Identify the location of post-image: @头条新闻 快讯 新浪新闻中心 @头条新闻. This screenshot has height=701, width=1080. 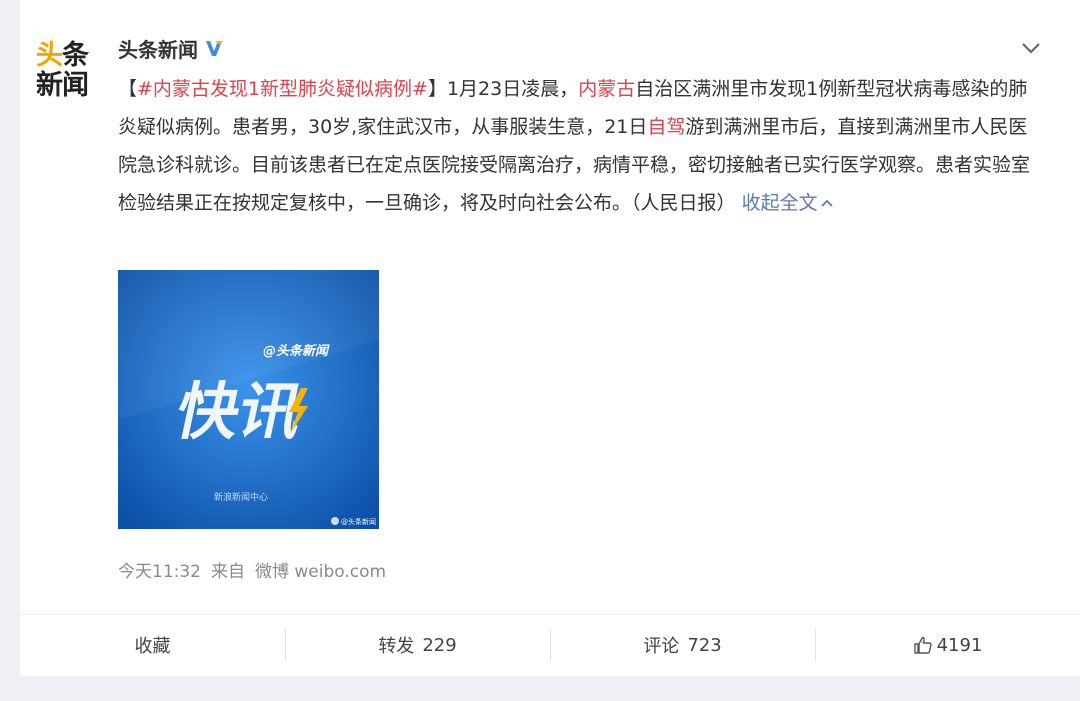
(248, 399).